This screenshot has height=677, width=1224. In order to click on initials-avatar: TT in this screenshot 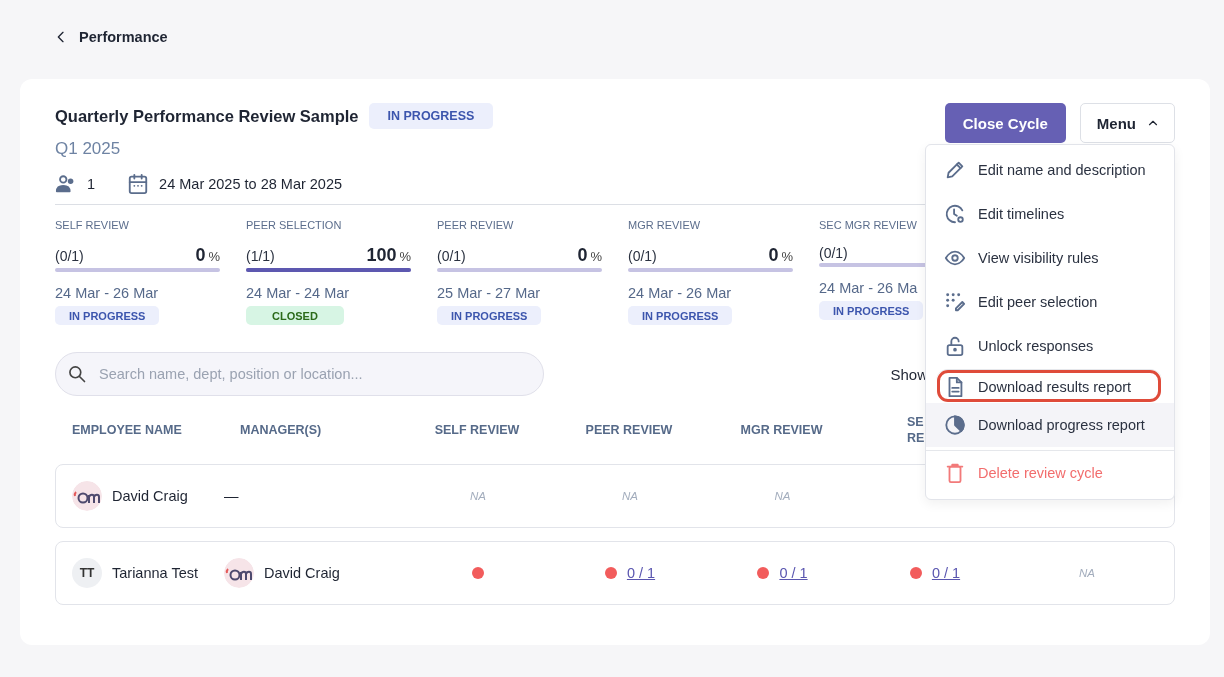, I will do `click(87, 573)`.